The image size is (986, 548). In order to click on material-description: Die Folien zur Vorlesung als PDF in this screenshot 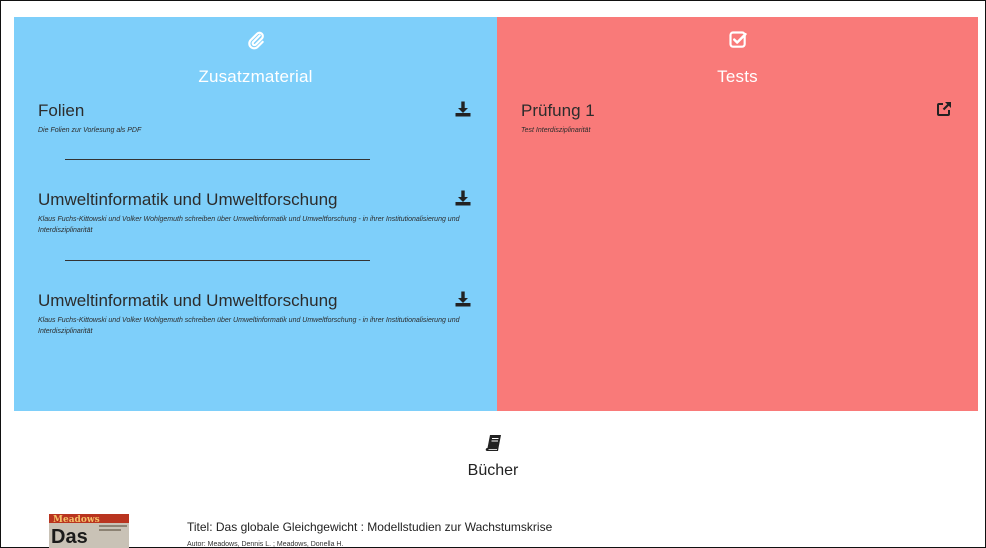, I will do `click(90, 130)`.